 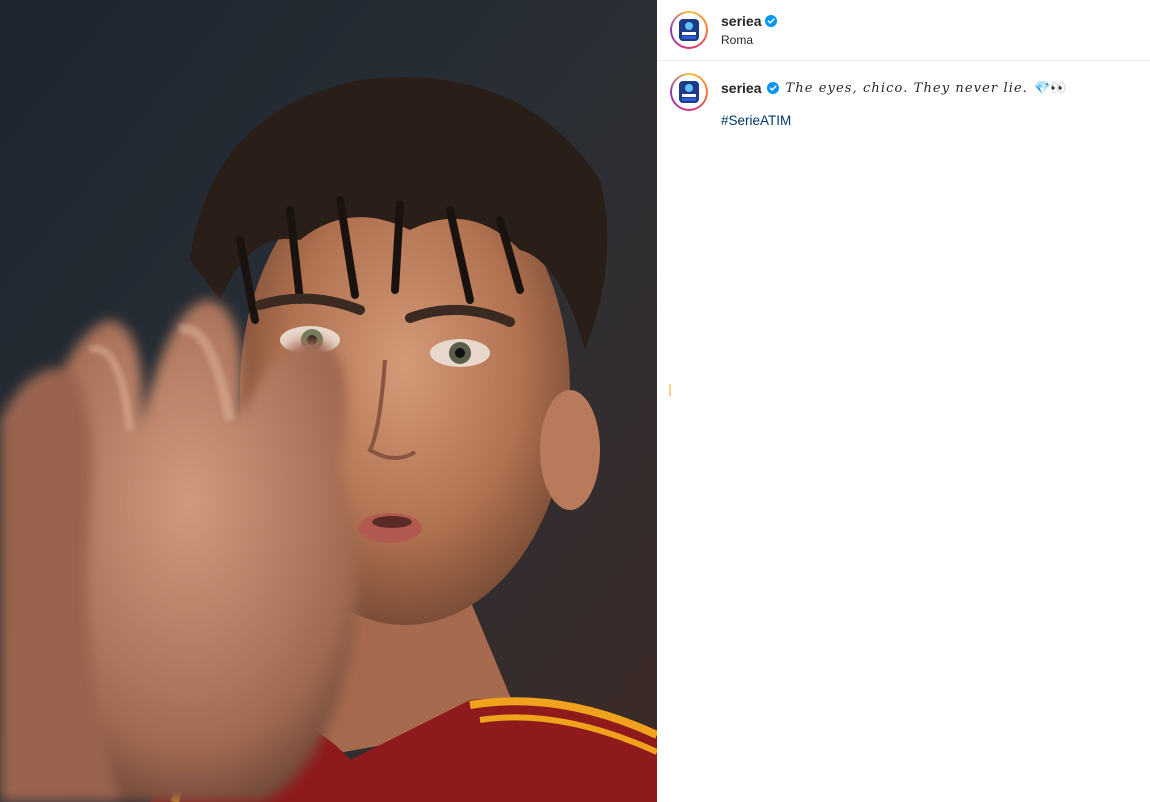 What do you see at coordinates (741, 21) in the screenshot?
I see `header-username: seriea` at bounding box center [741, 21].